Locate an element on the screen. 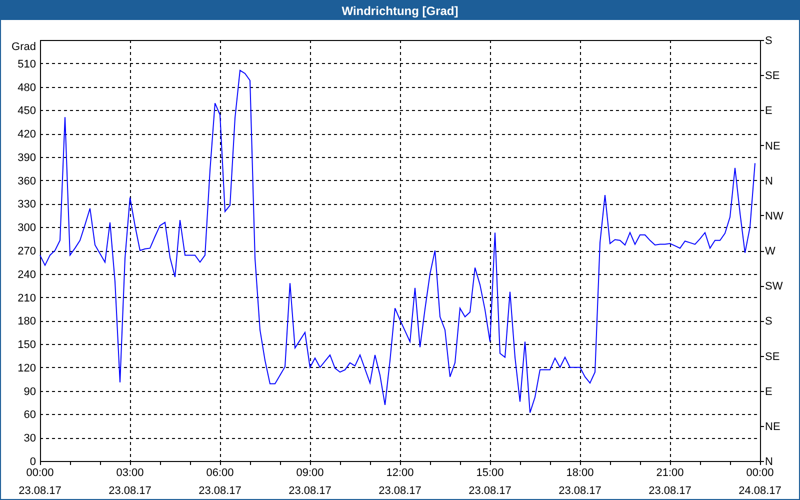  window-title: Windrichtung [Grad] is located at coordinates (400, 11).